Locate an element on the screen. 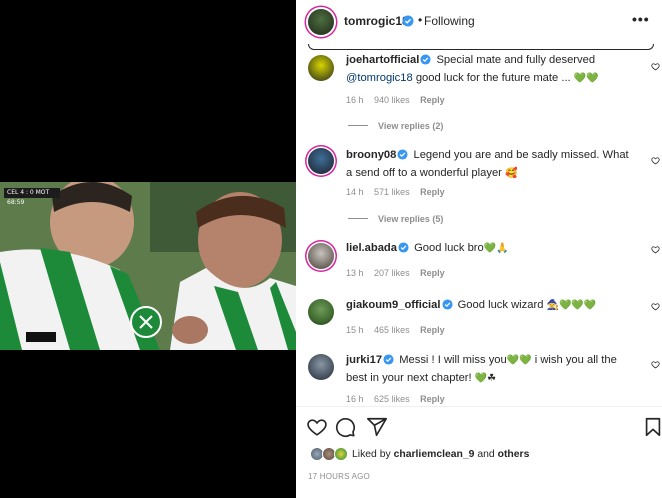  view-replies-button: View replies (2) is located at coordinates (395, 126).